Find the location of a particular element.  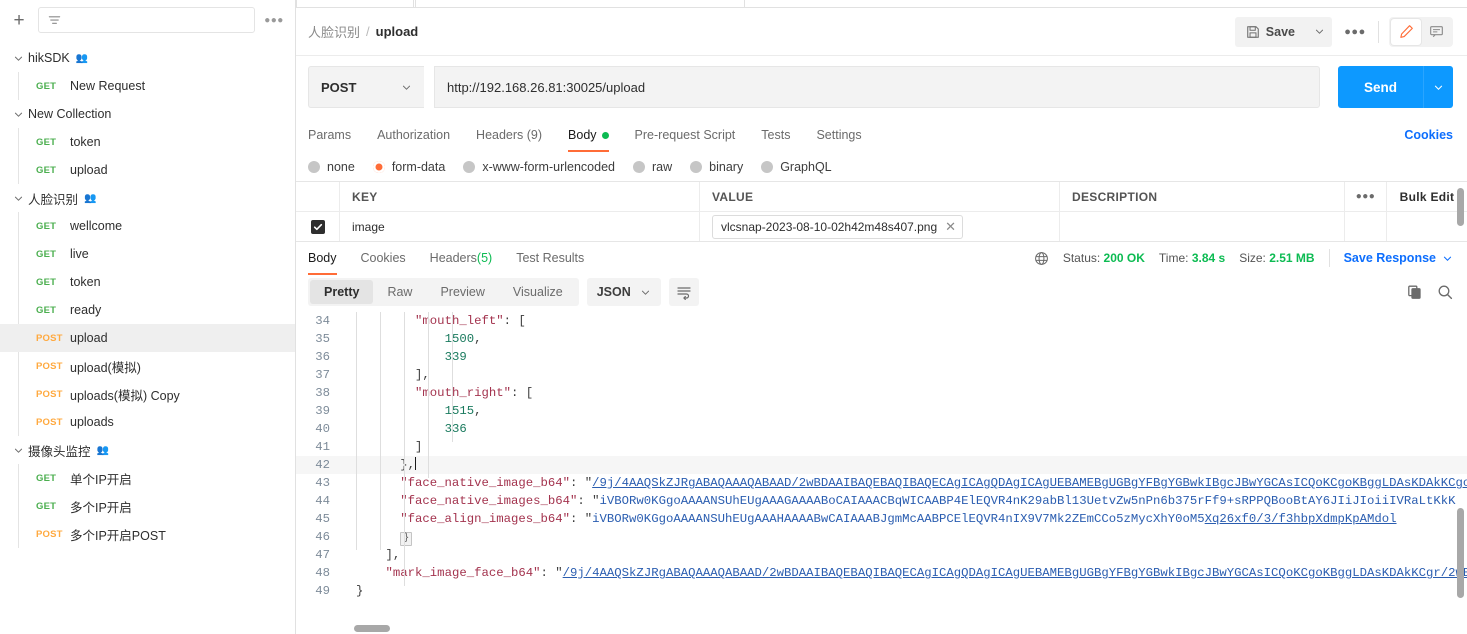

code-vertical-scrollbar is located at coordinates (1460, 553).